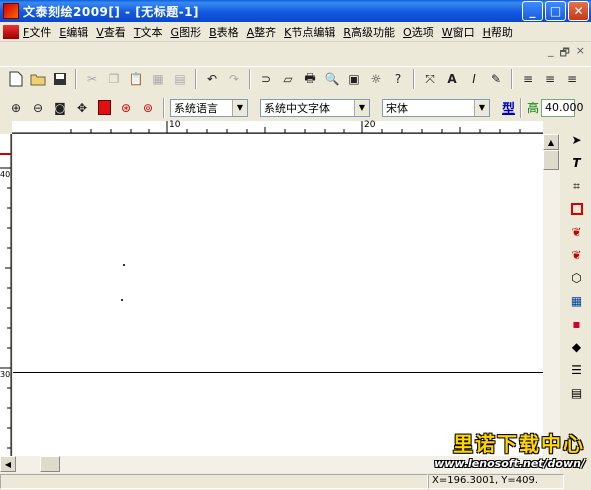 This screenshot has width=591, height=490. I want to click on zoom-red-icon: ⊛, so click(126, 108).